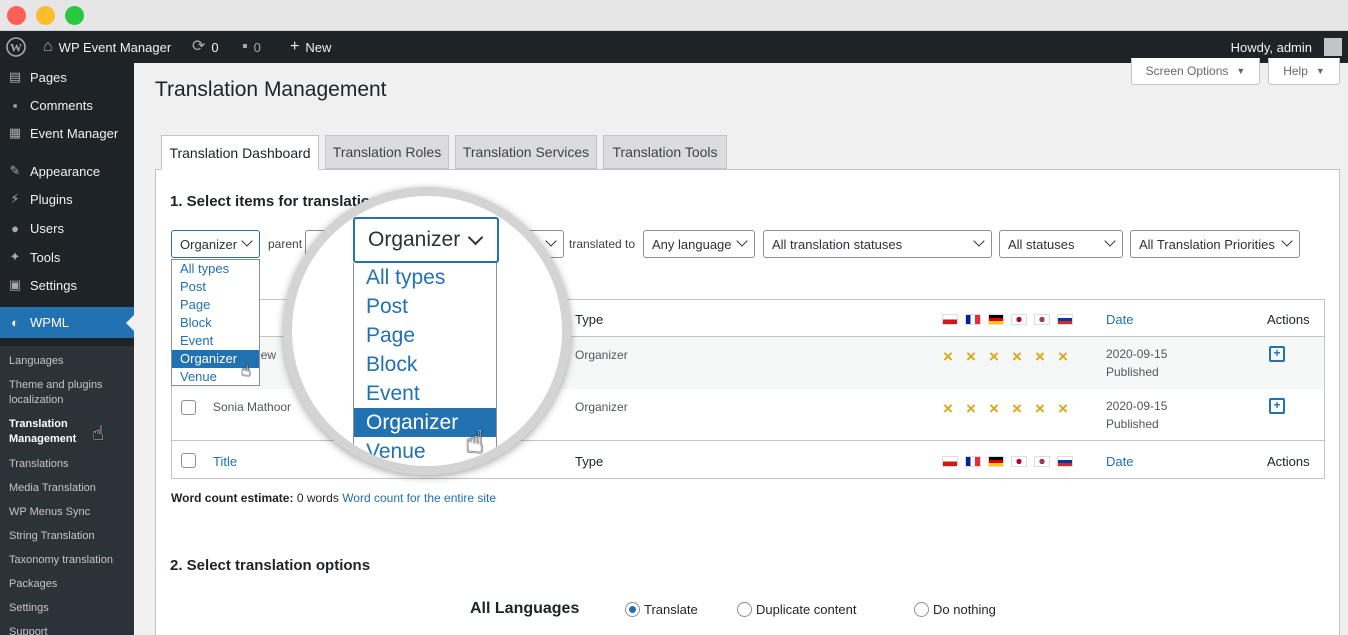 This screenshot has width=1348, height=635. What do you see at coordinates (950, 461) in the screenshot?
I see `flag-czech-icon` at bounding box center [950, 461].